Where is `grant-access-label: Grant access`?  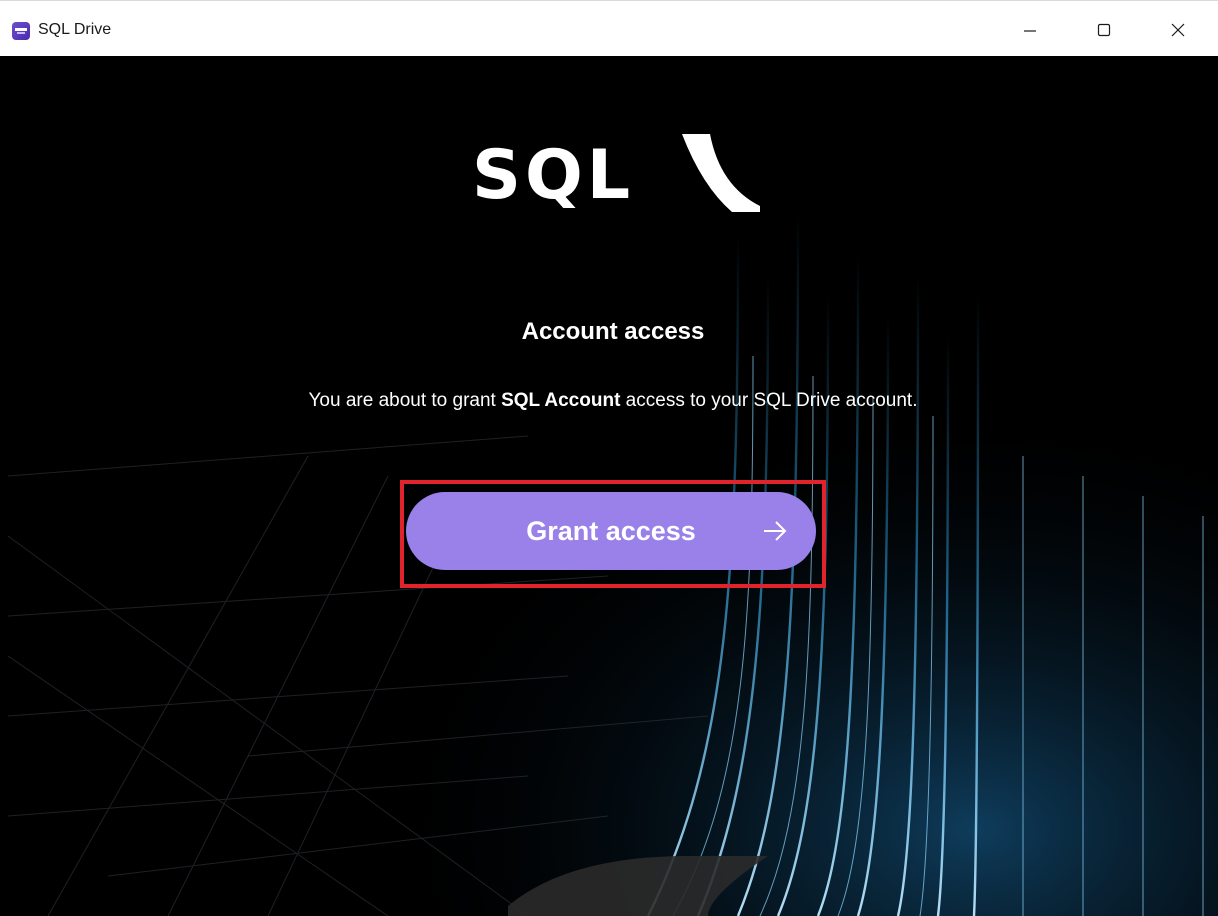
grant-access-label: Grant access is located at coordinates (611, 530).